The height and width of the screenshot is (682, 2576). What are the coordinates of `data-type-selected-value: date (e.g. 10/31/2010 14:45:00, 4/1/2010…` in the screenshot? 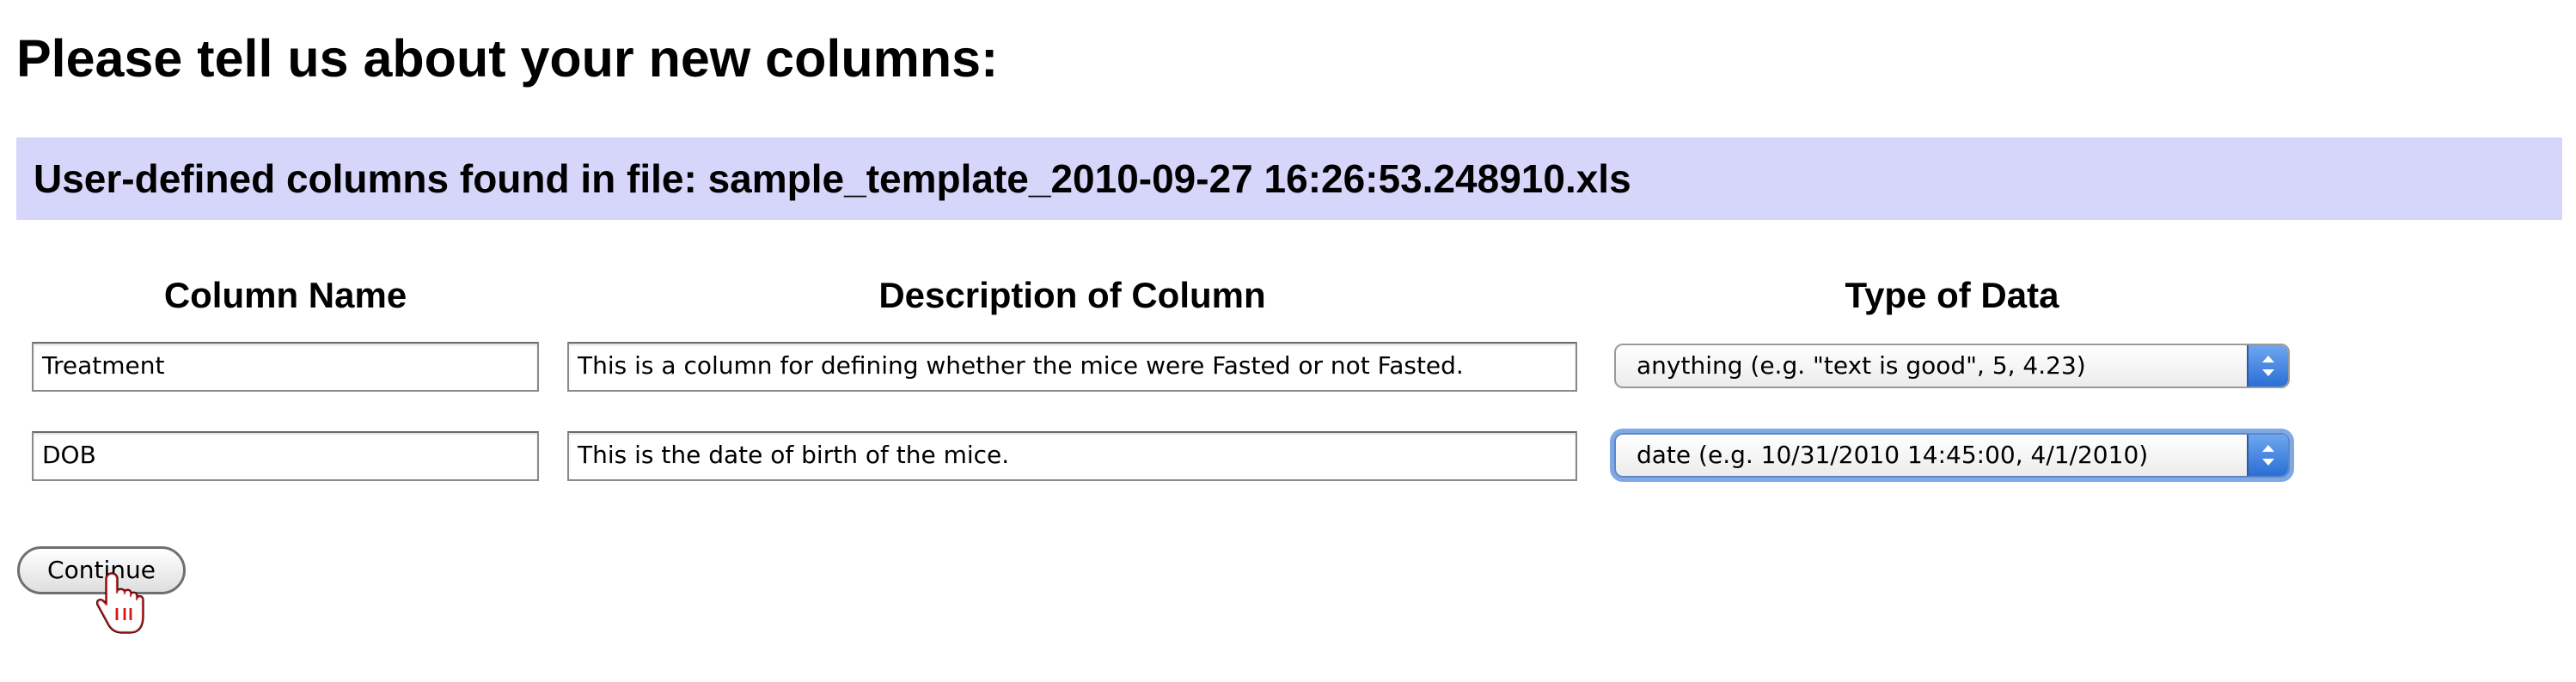 It's located at (1893, 455).